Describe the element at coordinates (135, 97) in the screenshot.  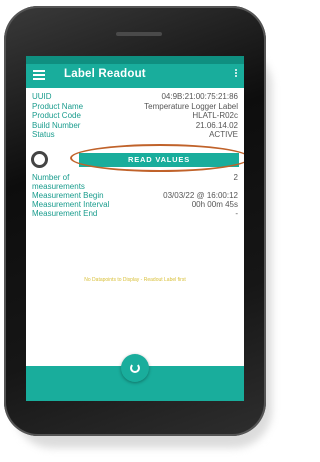
I see `info-row-uuid: UUID 04:9B:21:00:75:21:86` at that location.